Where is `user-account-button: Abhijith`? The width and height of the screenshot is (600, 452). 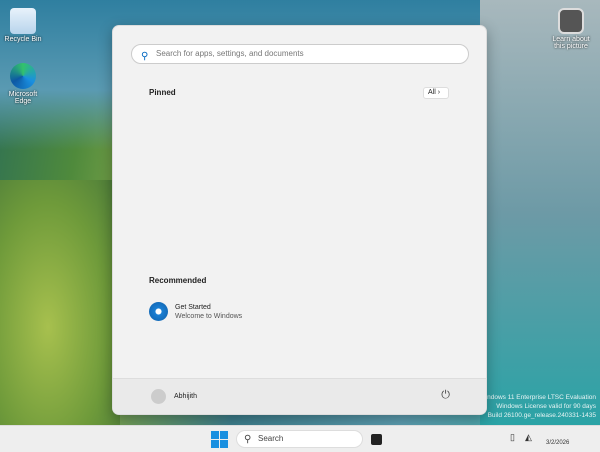 user-account-button: Abhijith is located at coordinates (174, 396).